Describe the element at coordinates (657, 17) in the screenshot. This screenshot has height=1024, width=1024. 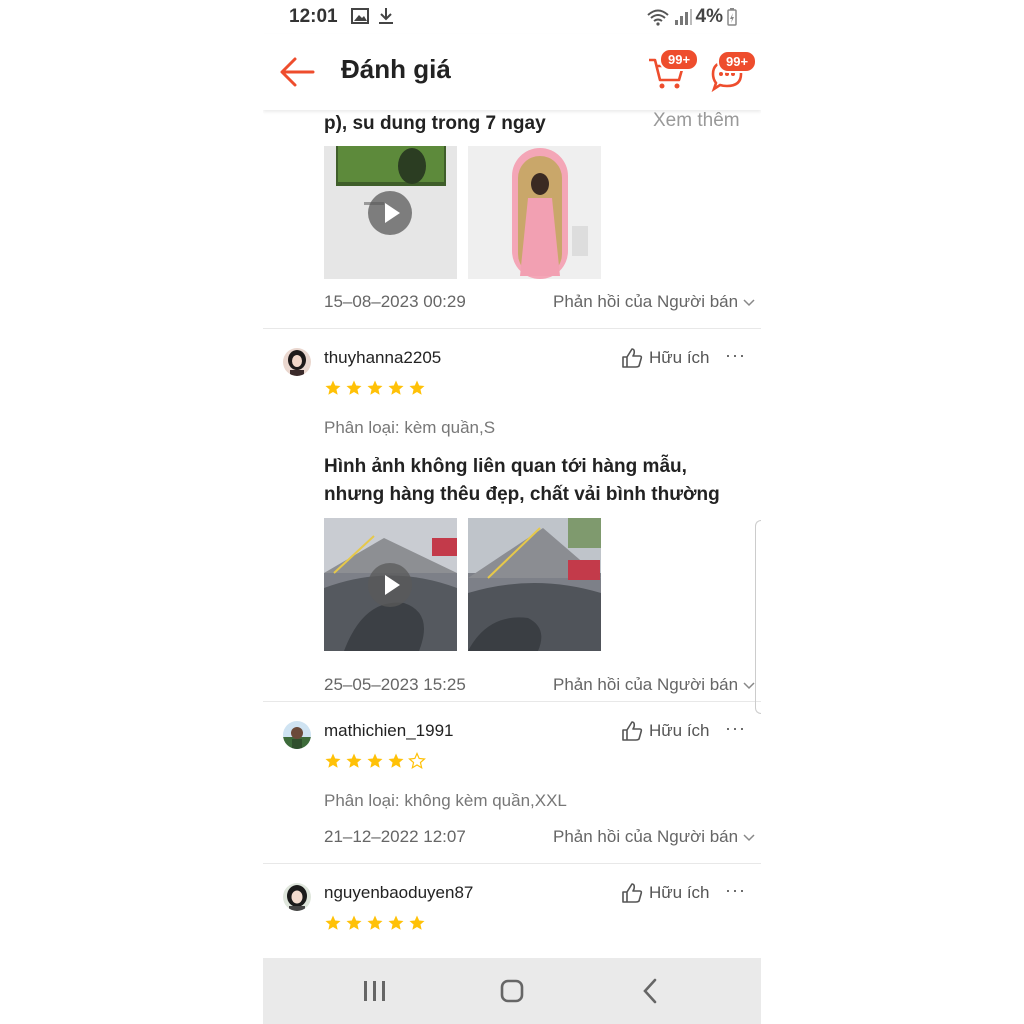
I see `wifi-icon` at that location.